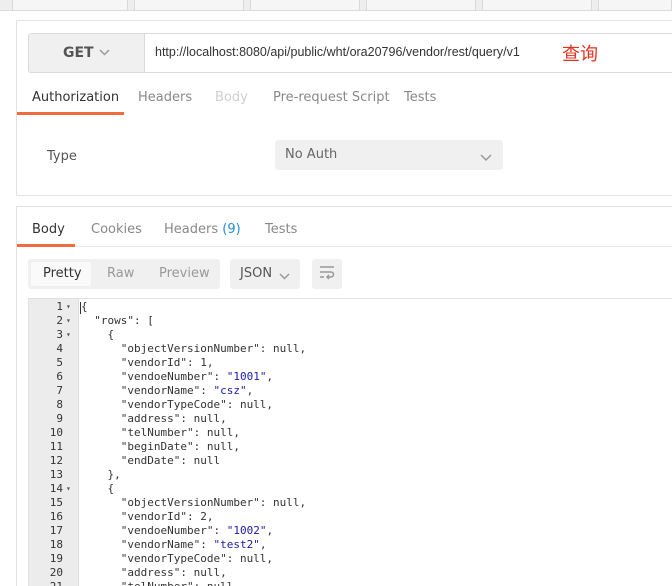 This screenshot has width=672, height=586. I want to click on headers-label: Headers, so click(191, 229).